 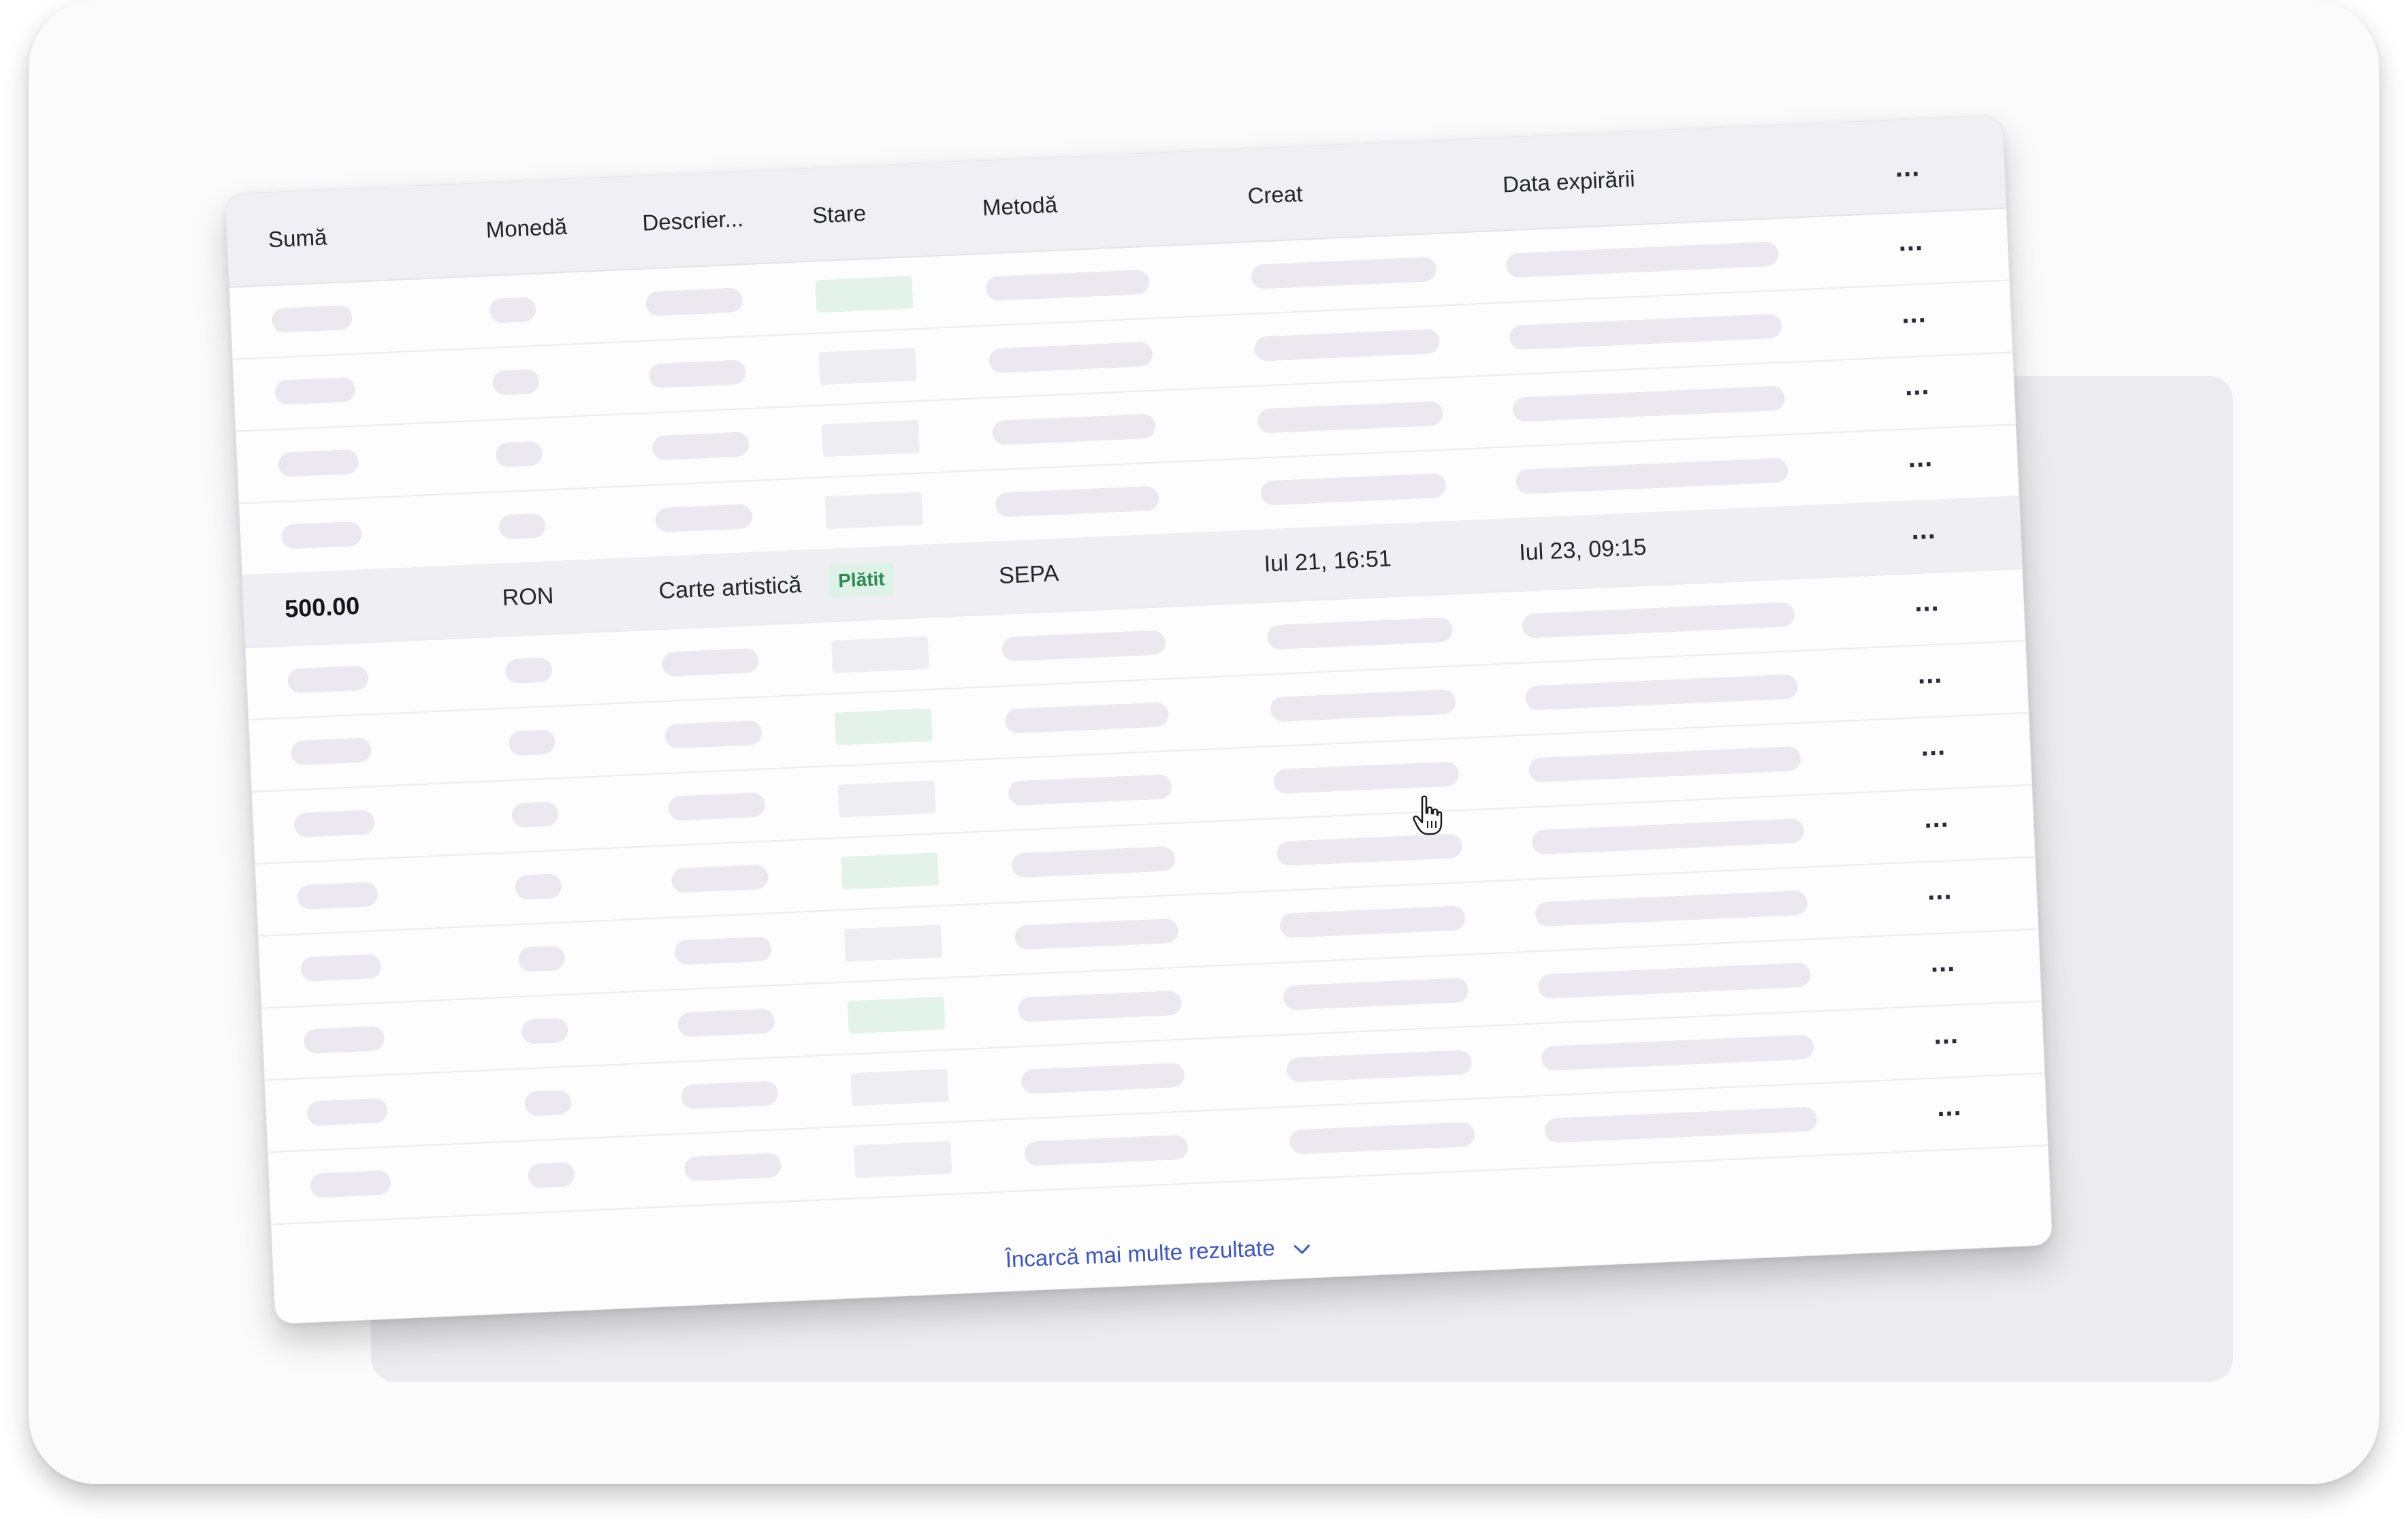 What do you see at coordinates (322, 607) in the screenshot?
I see `cell-amount: 500.00` at bounding box center [322, 607].